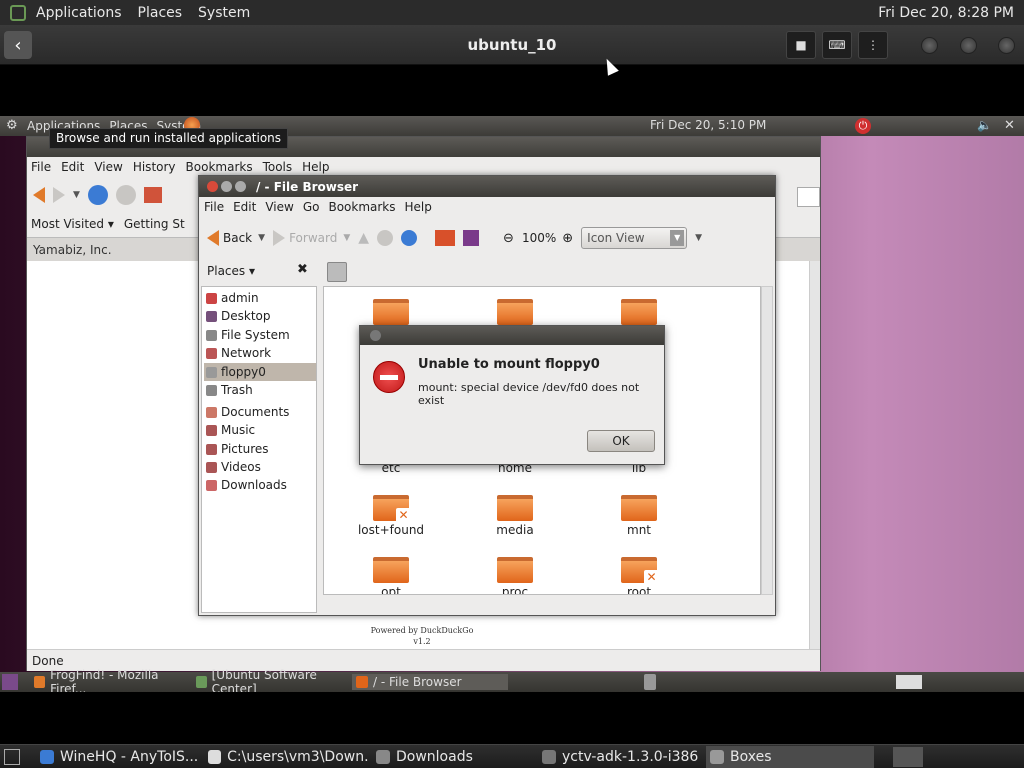 This screenshot has width=1024, height=768. What do you see at coordinates (154, 167) in the screenshot?
I see `ff-menu-history: History` at bounding box center [154, 167].